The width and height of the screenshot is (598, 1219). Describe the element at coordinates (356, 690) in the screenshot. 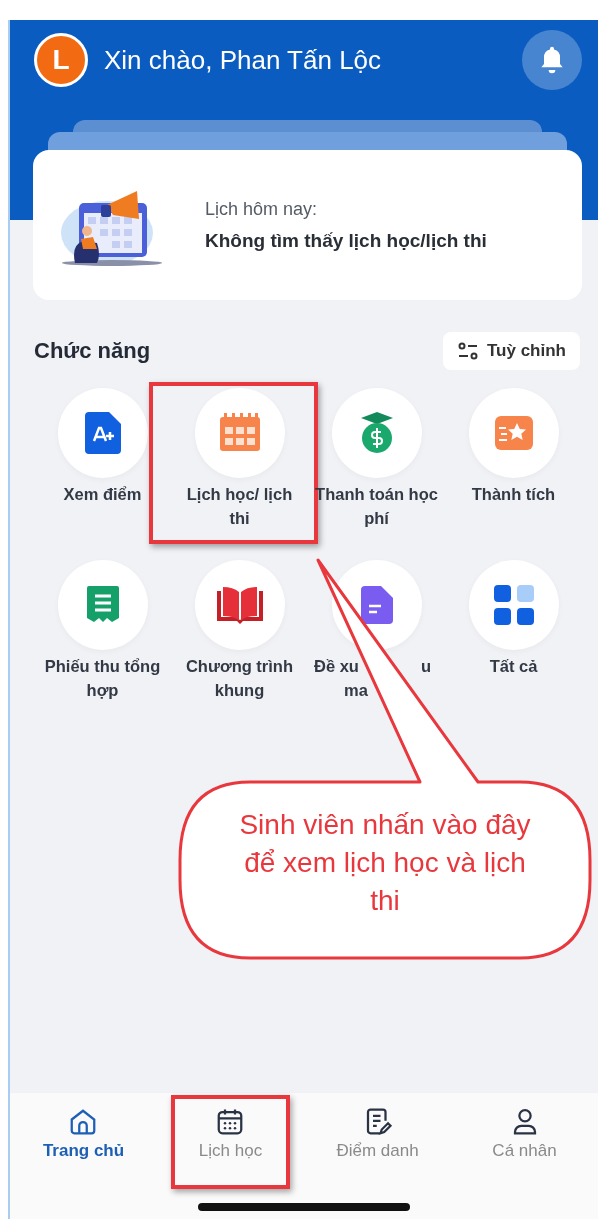

I see `function-label: ma` at that location.